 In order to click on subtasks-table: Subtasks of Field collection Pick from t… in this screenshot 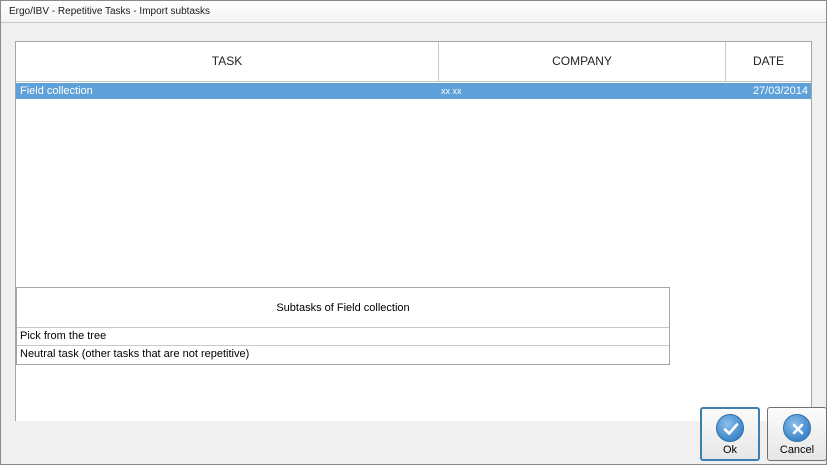, I will do `click(343, 326)`.